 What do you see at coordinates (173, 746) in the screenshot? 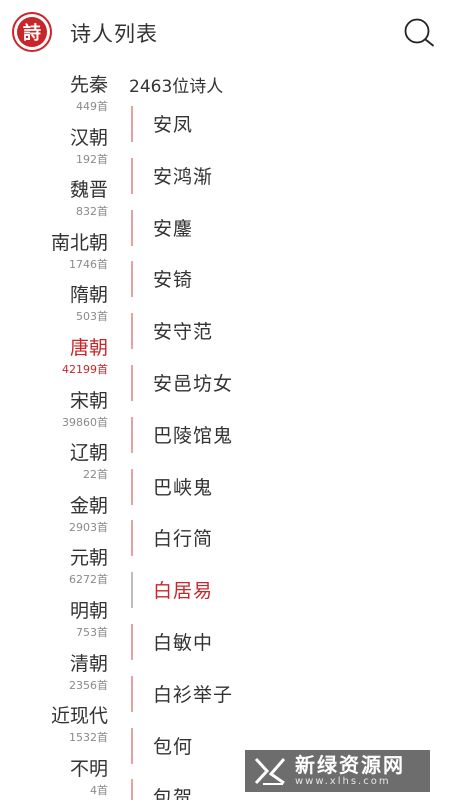
I see `poet-name: 包何` at bounding box center [173, 746].